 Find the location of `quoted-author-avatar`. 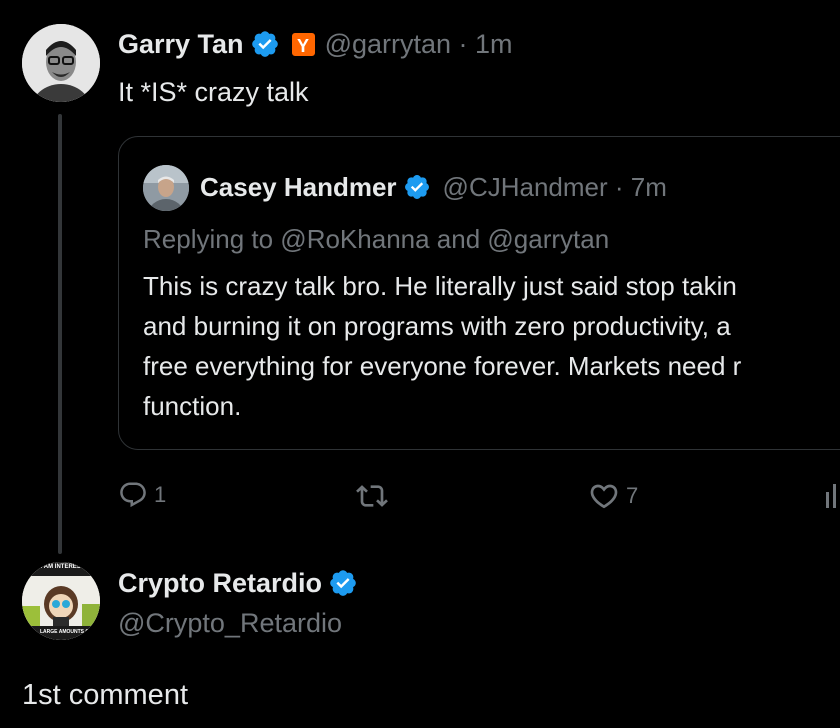

quoted-author-avatar is located at coordinates (166, 188).